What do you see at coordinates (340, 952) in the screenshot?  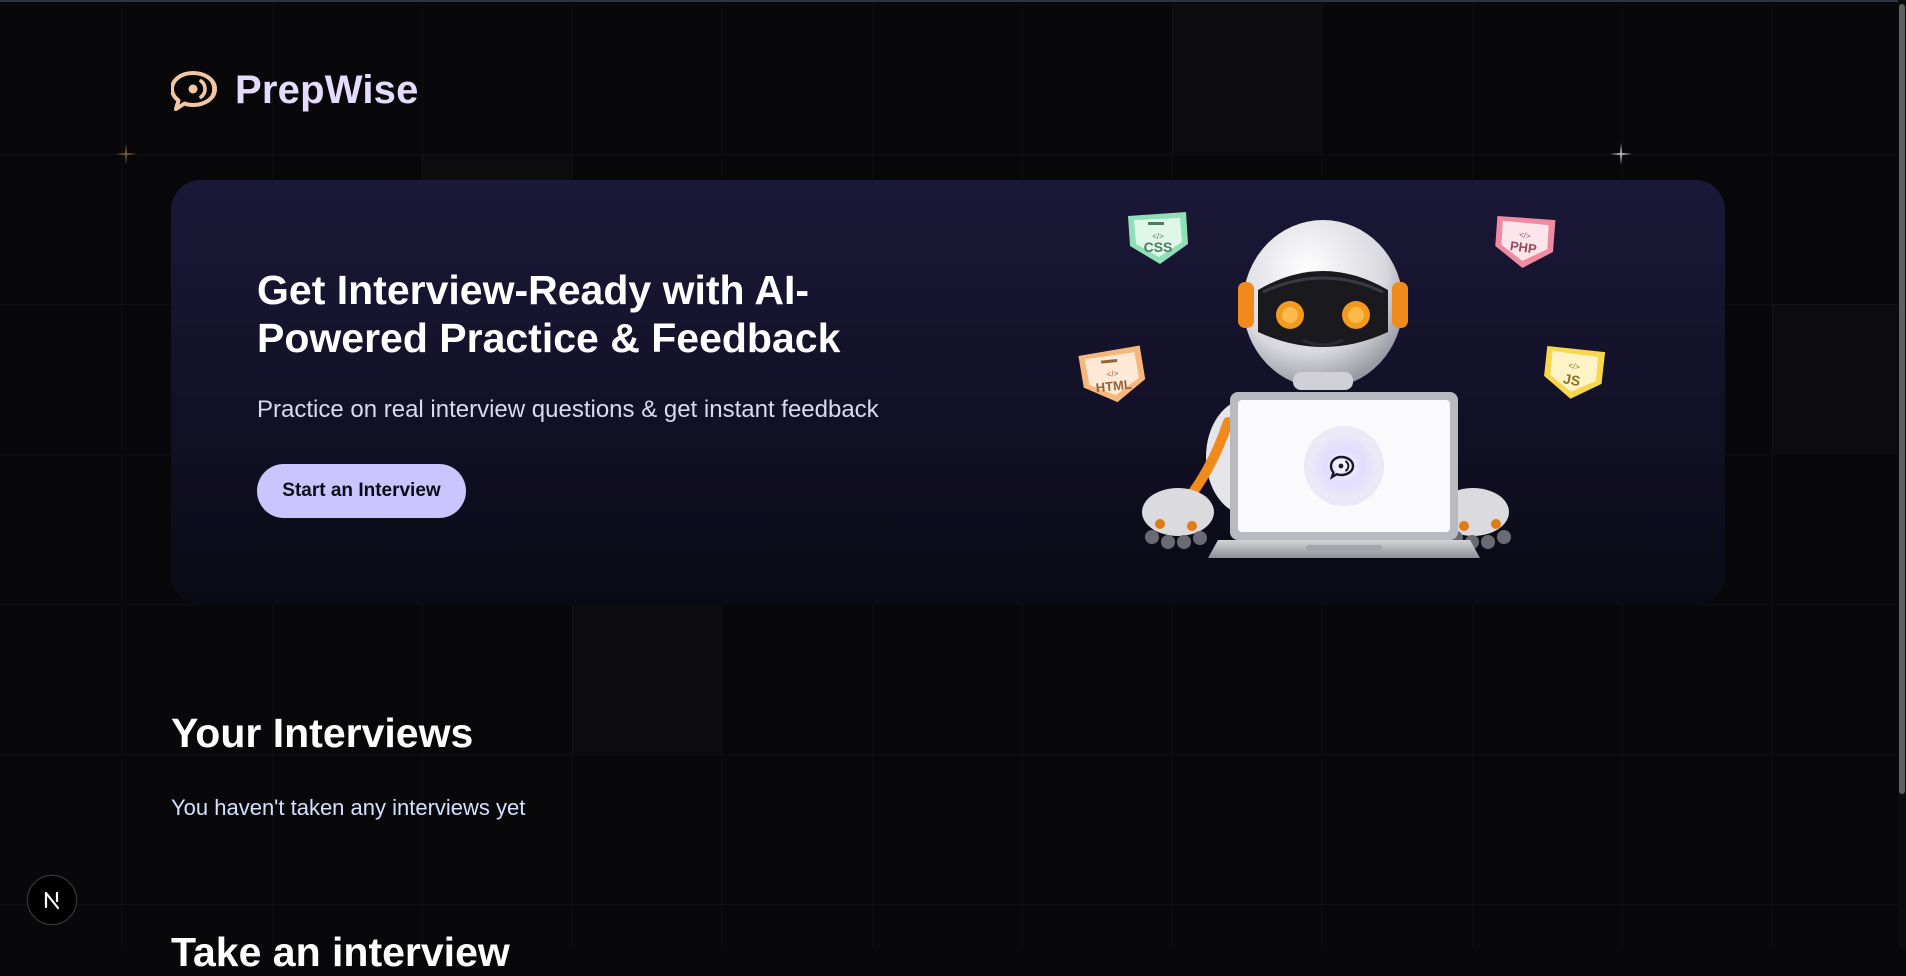 I see `take-interview-section-title: Take an interview` at bounding box center [340, 952].